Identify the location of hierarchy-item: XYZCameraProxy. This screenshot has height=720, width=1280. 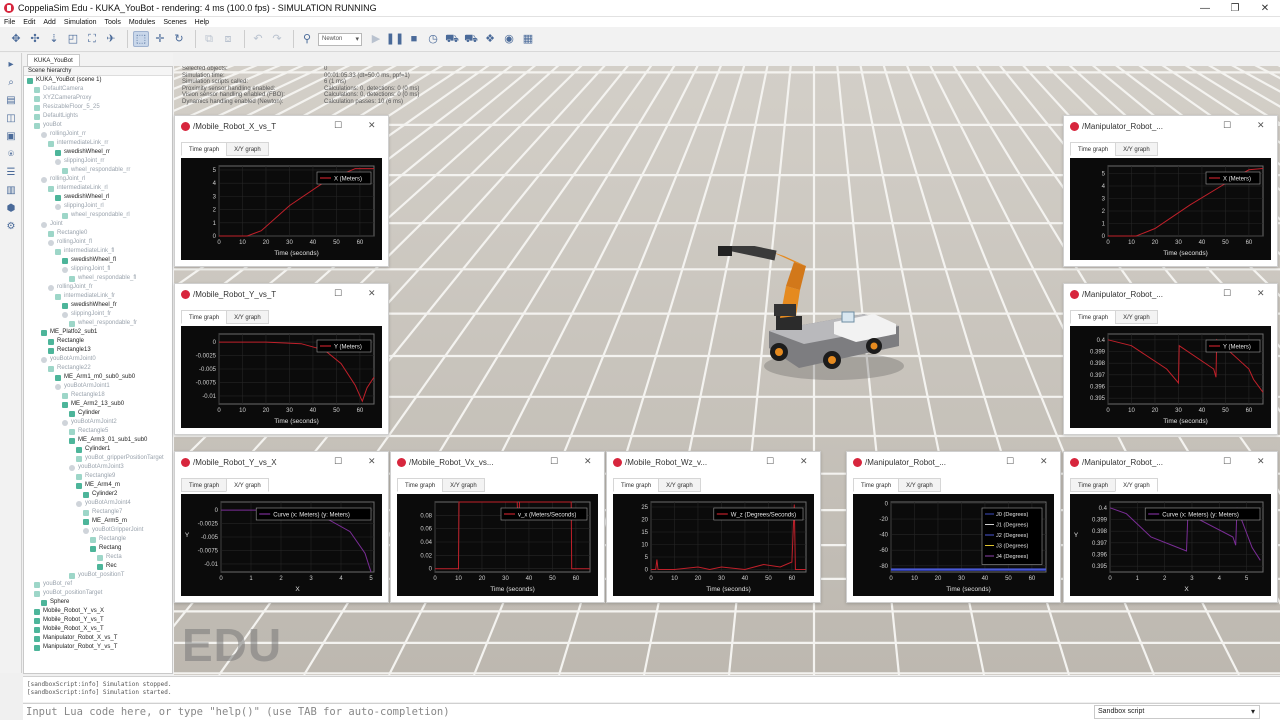
(98, 98).